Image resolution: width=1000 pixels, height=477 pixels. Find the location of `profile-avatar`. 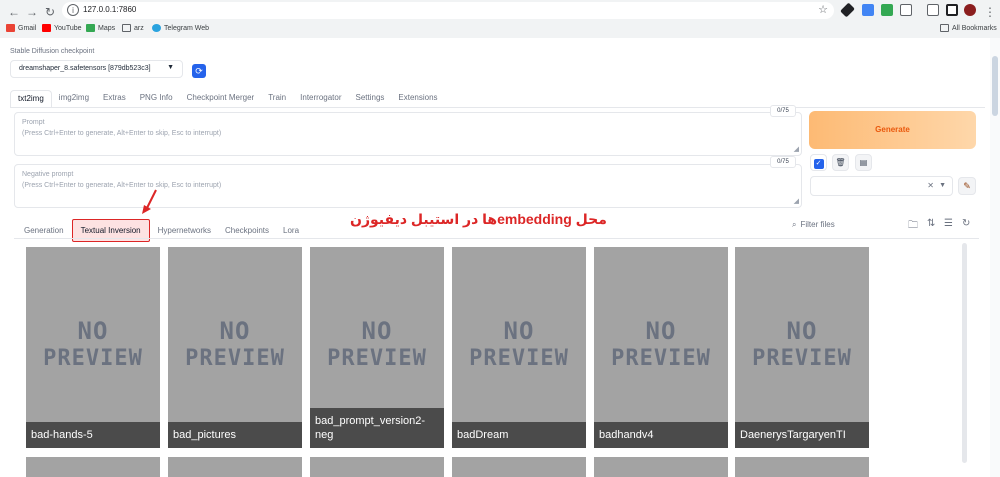

profile-avatar is located at coordinates (970, 10).